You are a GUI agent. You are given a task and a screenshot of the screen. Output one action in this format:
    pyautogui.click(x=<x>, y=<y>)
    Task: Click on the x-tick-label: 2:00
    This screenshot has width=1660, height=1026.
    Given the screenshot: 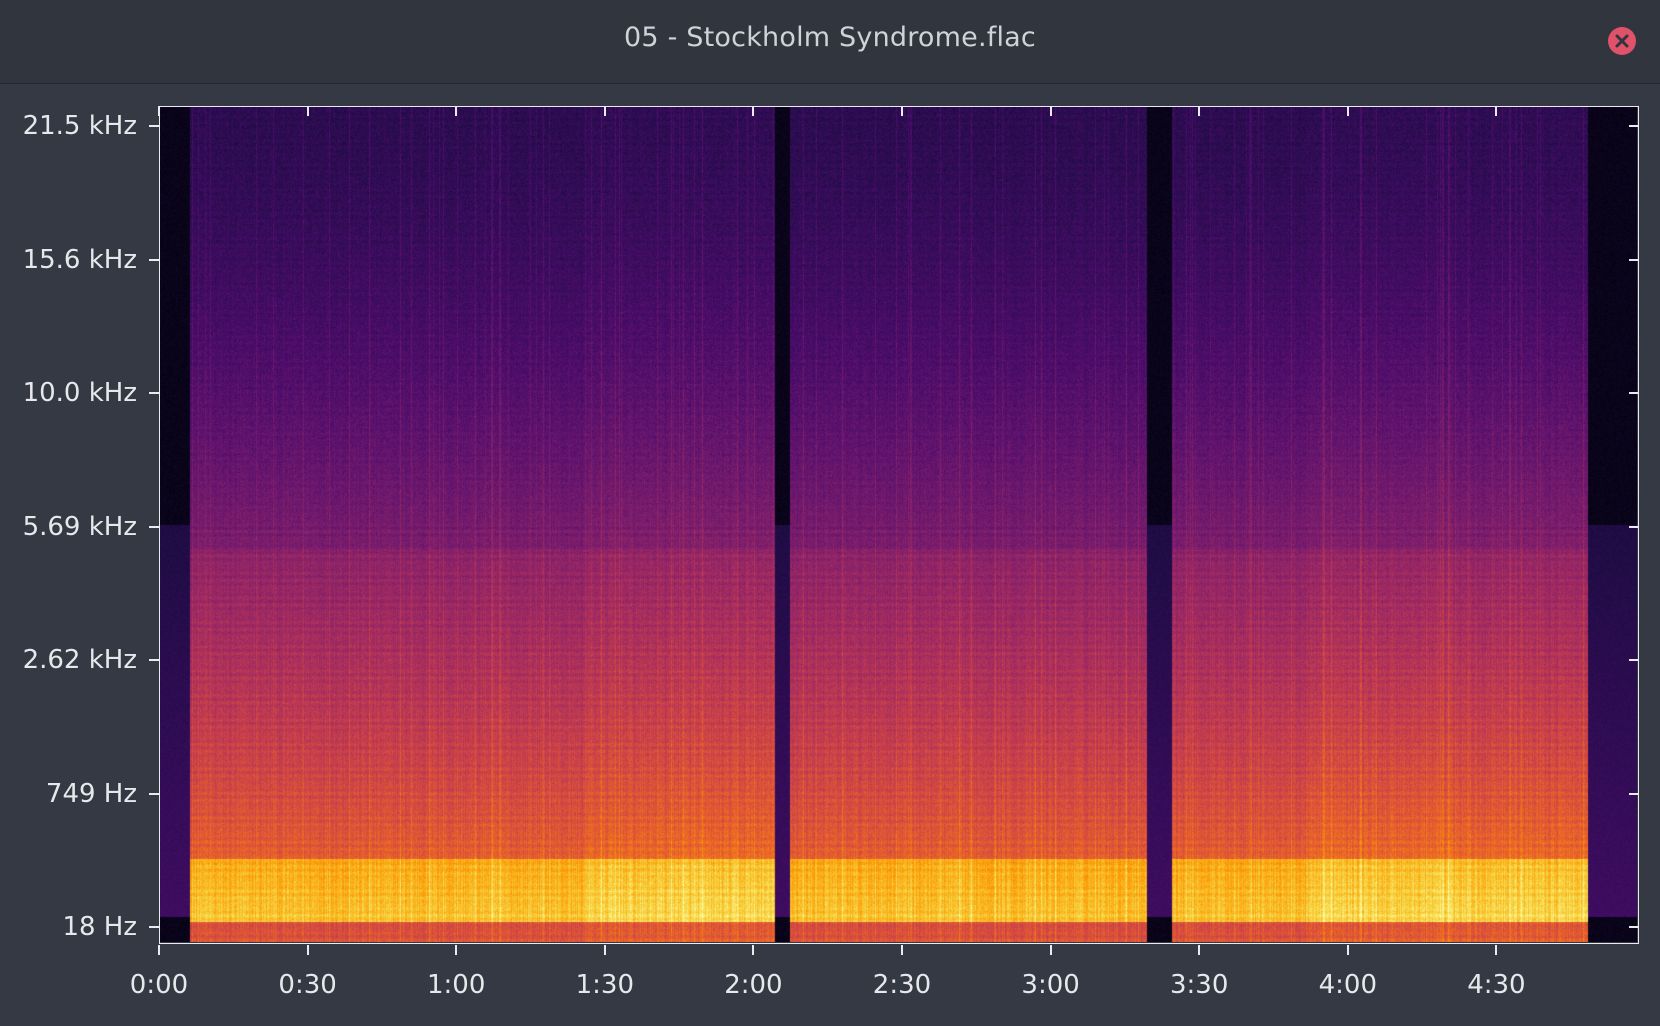 What is the action you would take?
    pyautogui.click(x=753, y=985)
    